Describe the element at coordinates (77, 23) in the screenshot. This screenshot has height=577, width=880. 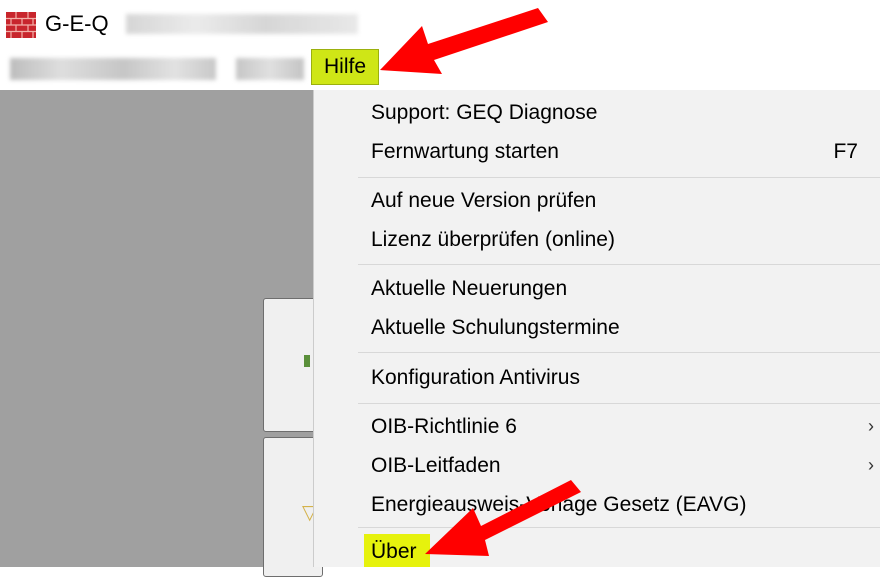
I see `window-title: G-E-Q` at that location.